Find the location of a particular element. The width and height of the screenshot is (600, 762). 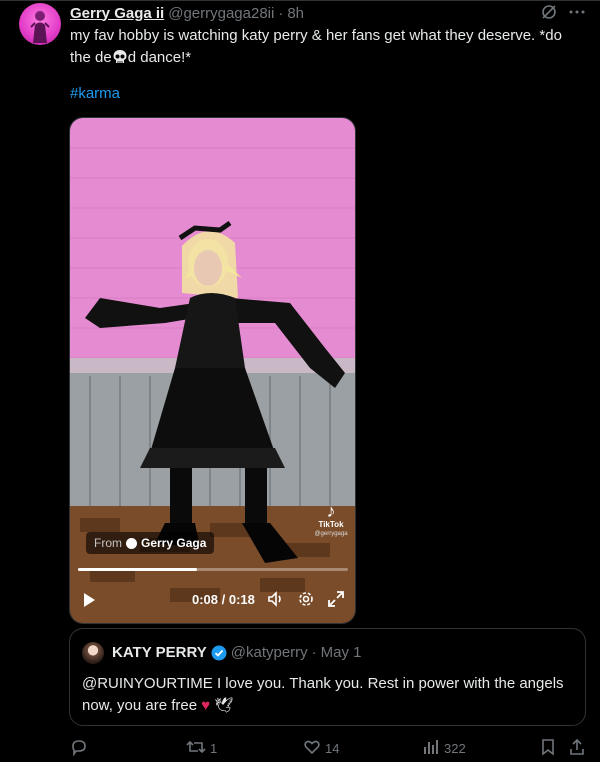

tweet-header: Gerry Gaga ii @gerrygaga28ii · 8h is located at coordinates (187, 13).